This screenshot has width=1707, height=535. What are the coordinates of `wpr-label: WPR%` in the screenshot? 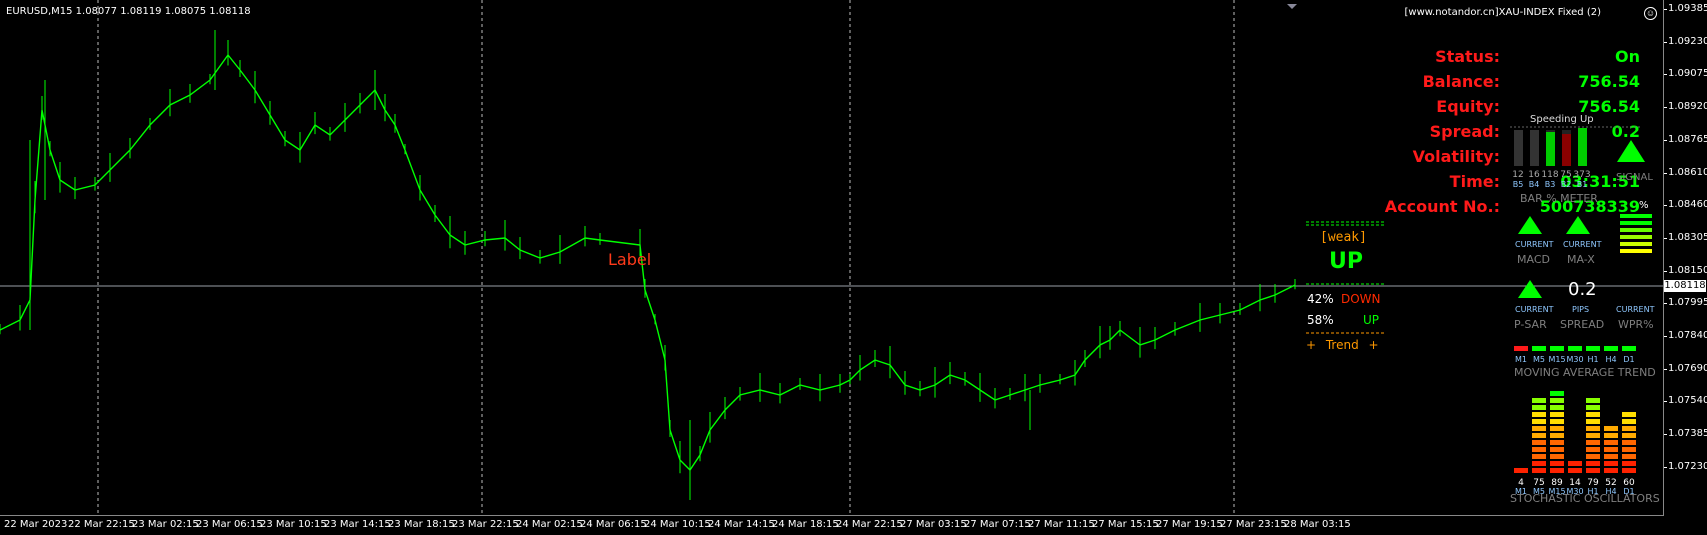 It's located at (1636, 324).